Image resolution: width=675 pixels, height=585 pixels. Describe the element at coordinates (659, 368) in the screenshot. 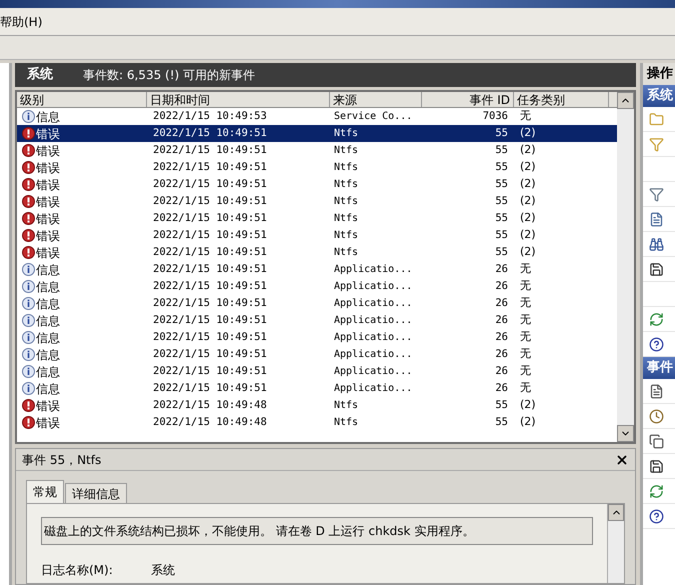

I see `section-header: 事件` at that location.